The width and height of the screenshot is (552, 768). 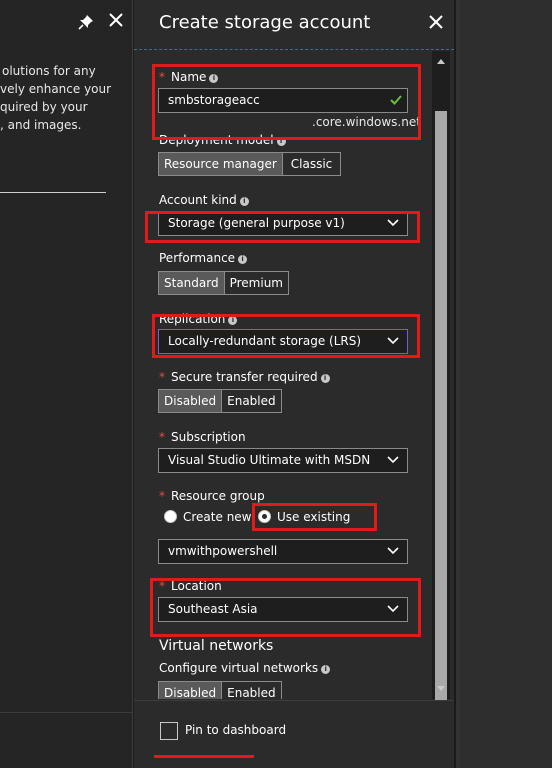 What do you see at coordinates (56, 89) in the screenshot?
I see `description-line: vely enhance your` at bounding box center [56, 89].